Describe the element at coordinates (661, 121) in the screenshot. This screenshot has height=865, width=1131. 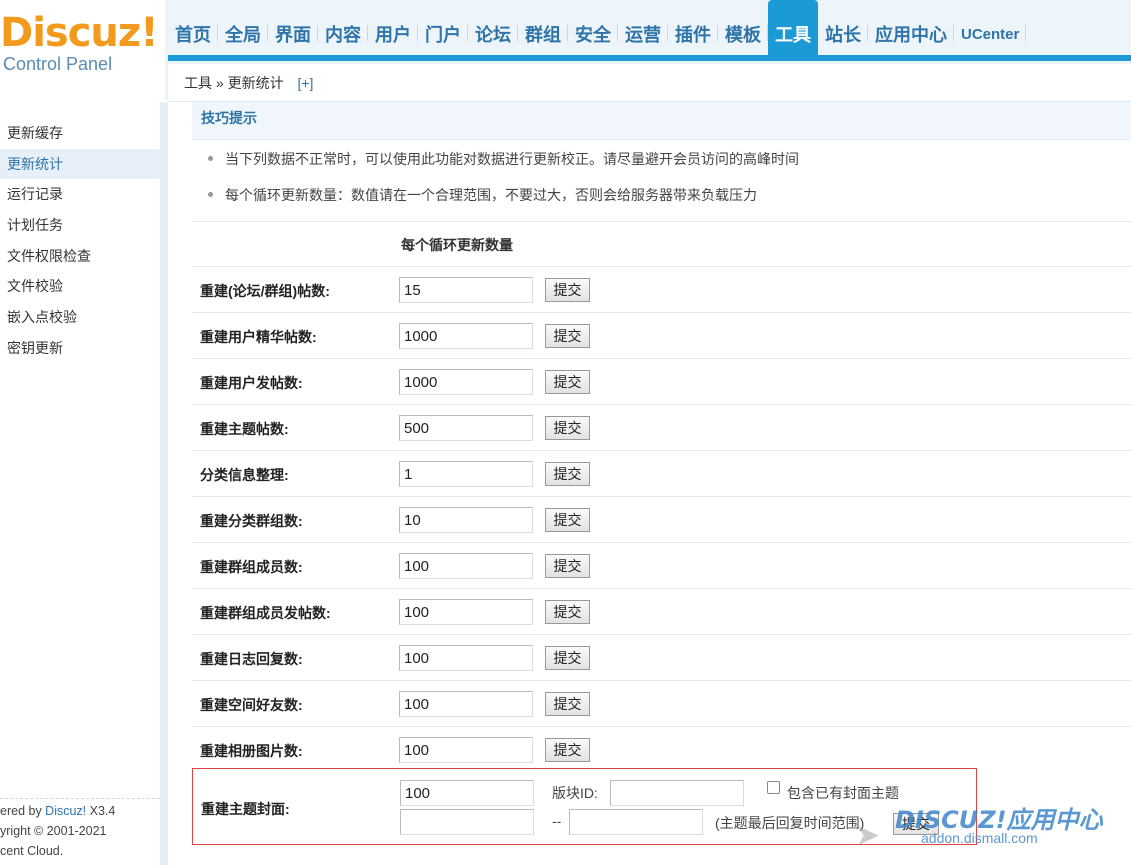
I see `tips-header: 技巧提示` at that location.